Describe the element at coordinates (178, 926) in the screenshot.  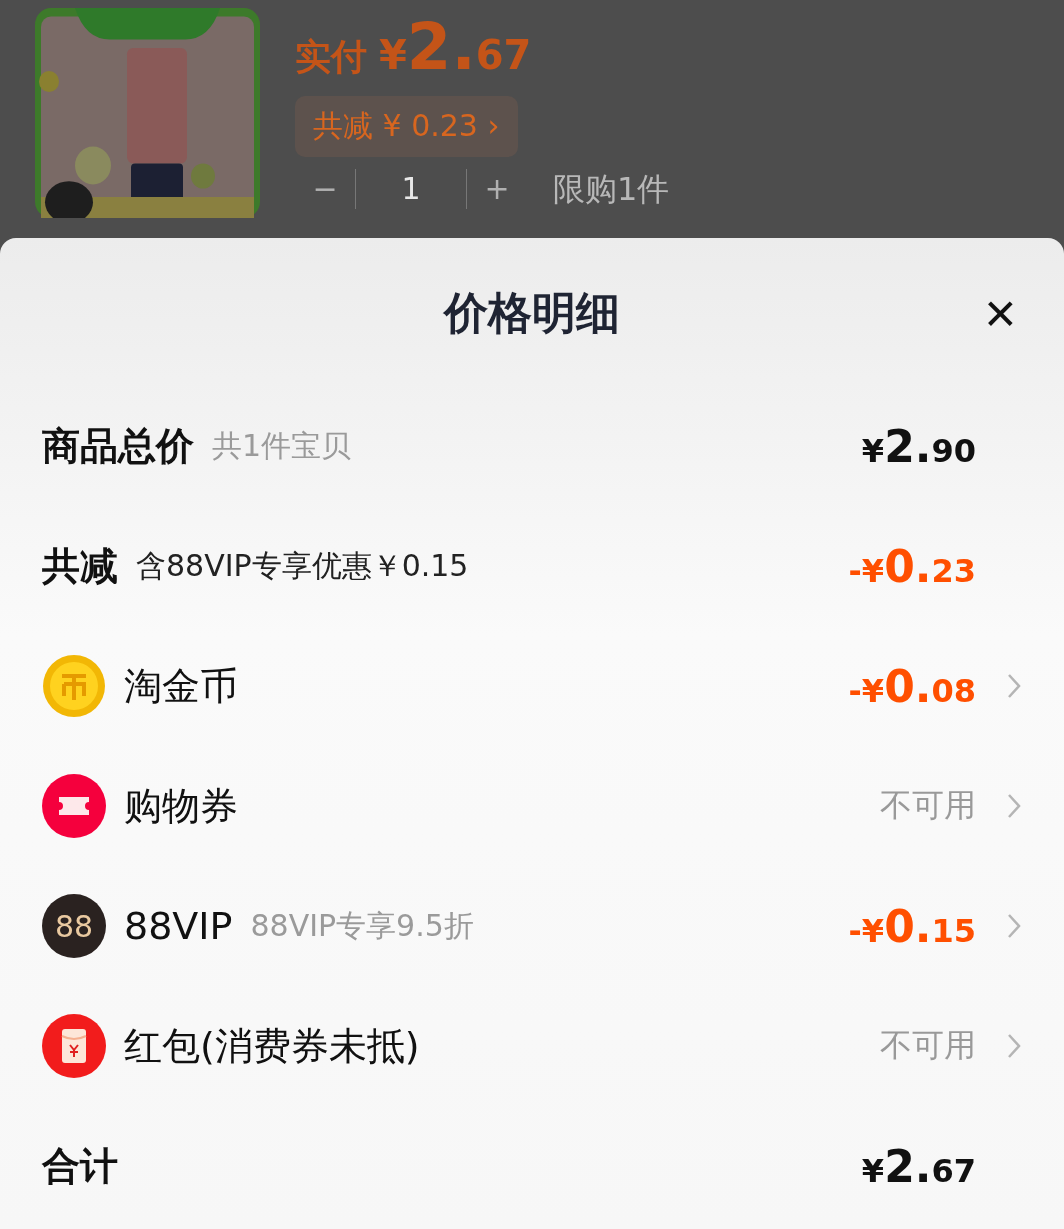
I see `row-label: 88VIP` at that location.